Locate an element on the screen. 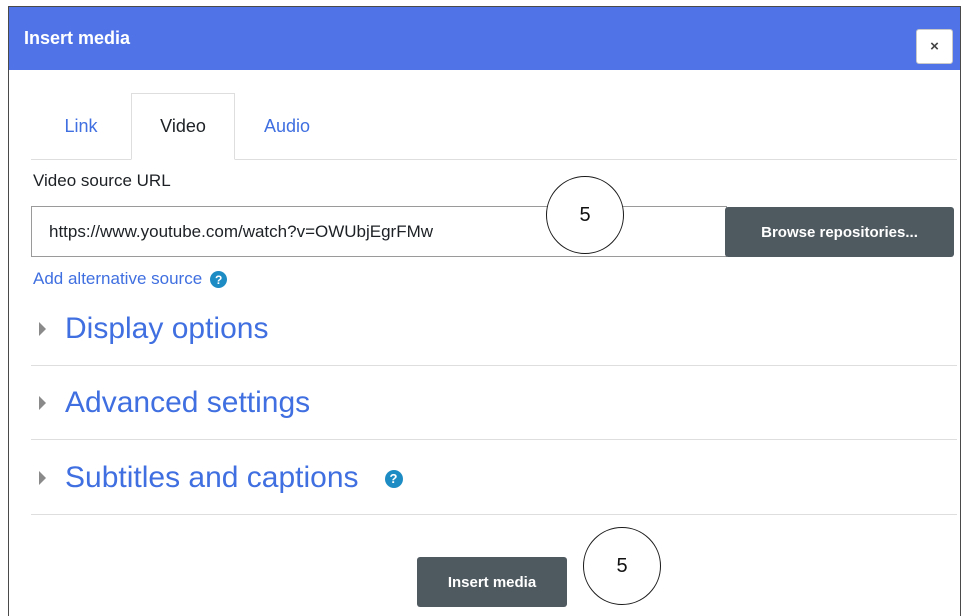  media-type-tabs: Link Video Audio is located at coordinates (494, 126).